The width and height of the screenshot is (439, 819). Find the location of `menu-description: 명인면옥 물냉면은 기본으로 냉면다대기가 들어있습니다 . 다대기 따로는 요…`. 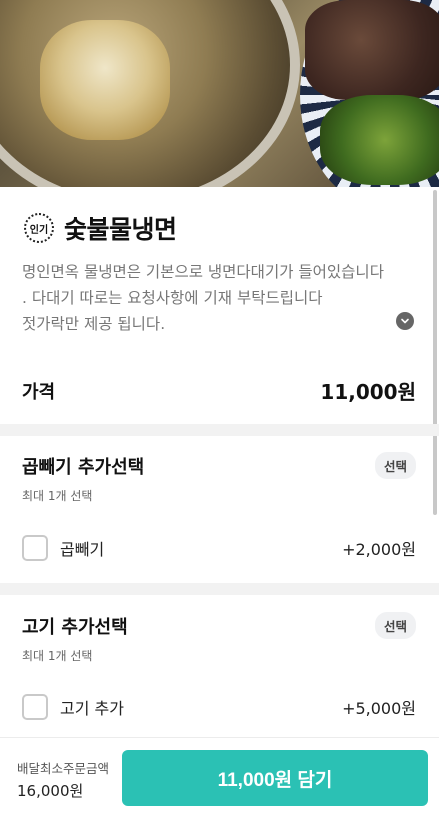

menu-description: 명인면옥 물냉면은 기본으로 냉면다대기가 들어있습니다 . 다대기 따로는 요… is located at coordinates (219, 298).